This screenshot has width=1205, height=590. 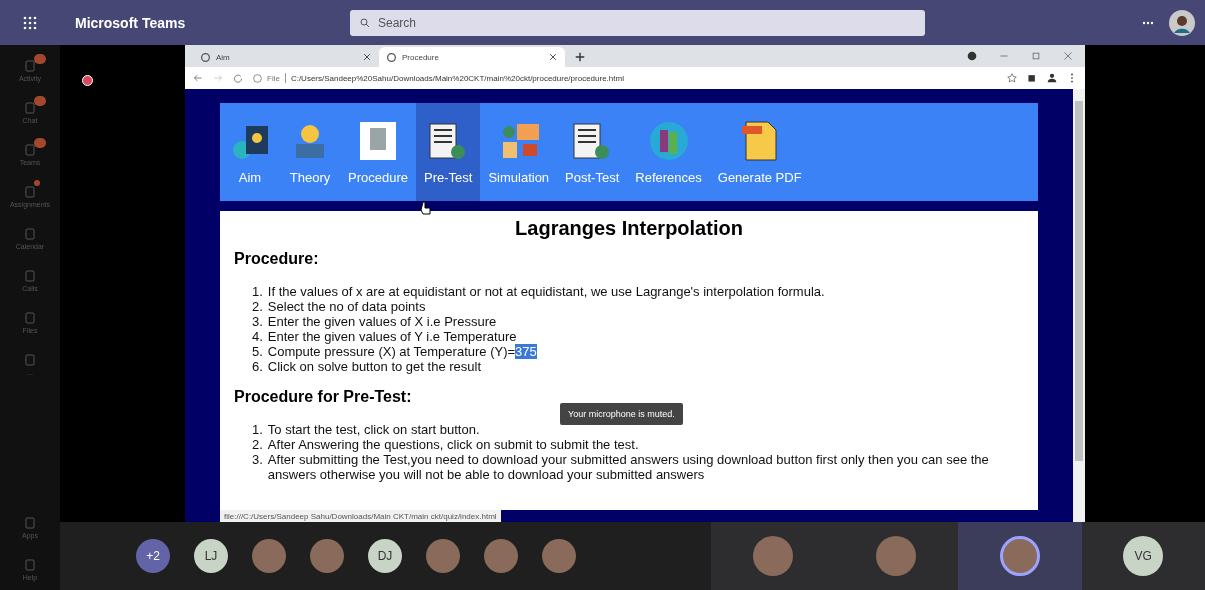 What do you see at coordinates (392, 336) in the screenshot?
I see `step-text: Enter the given values of Y i.e Temperature` at bounding box center [392, 336].